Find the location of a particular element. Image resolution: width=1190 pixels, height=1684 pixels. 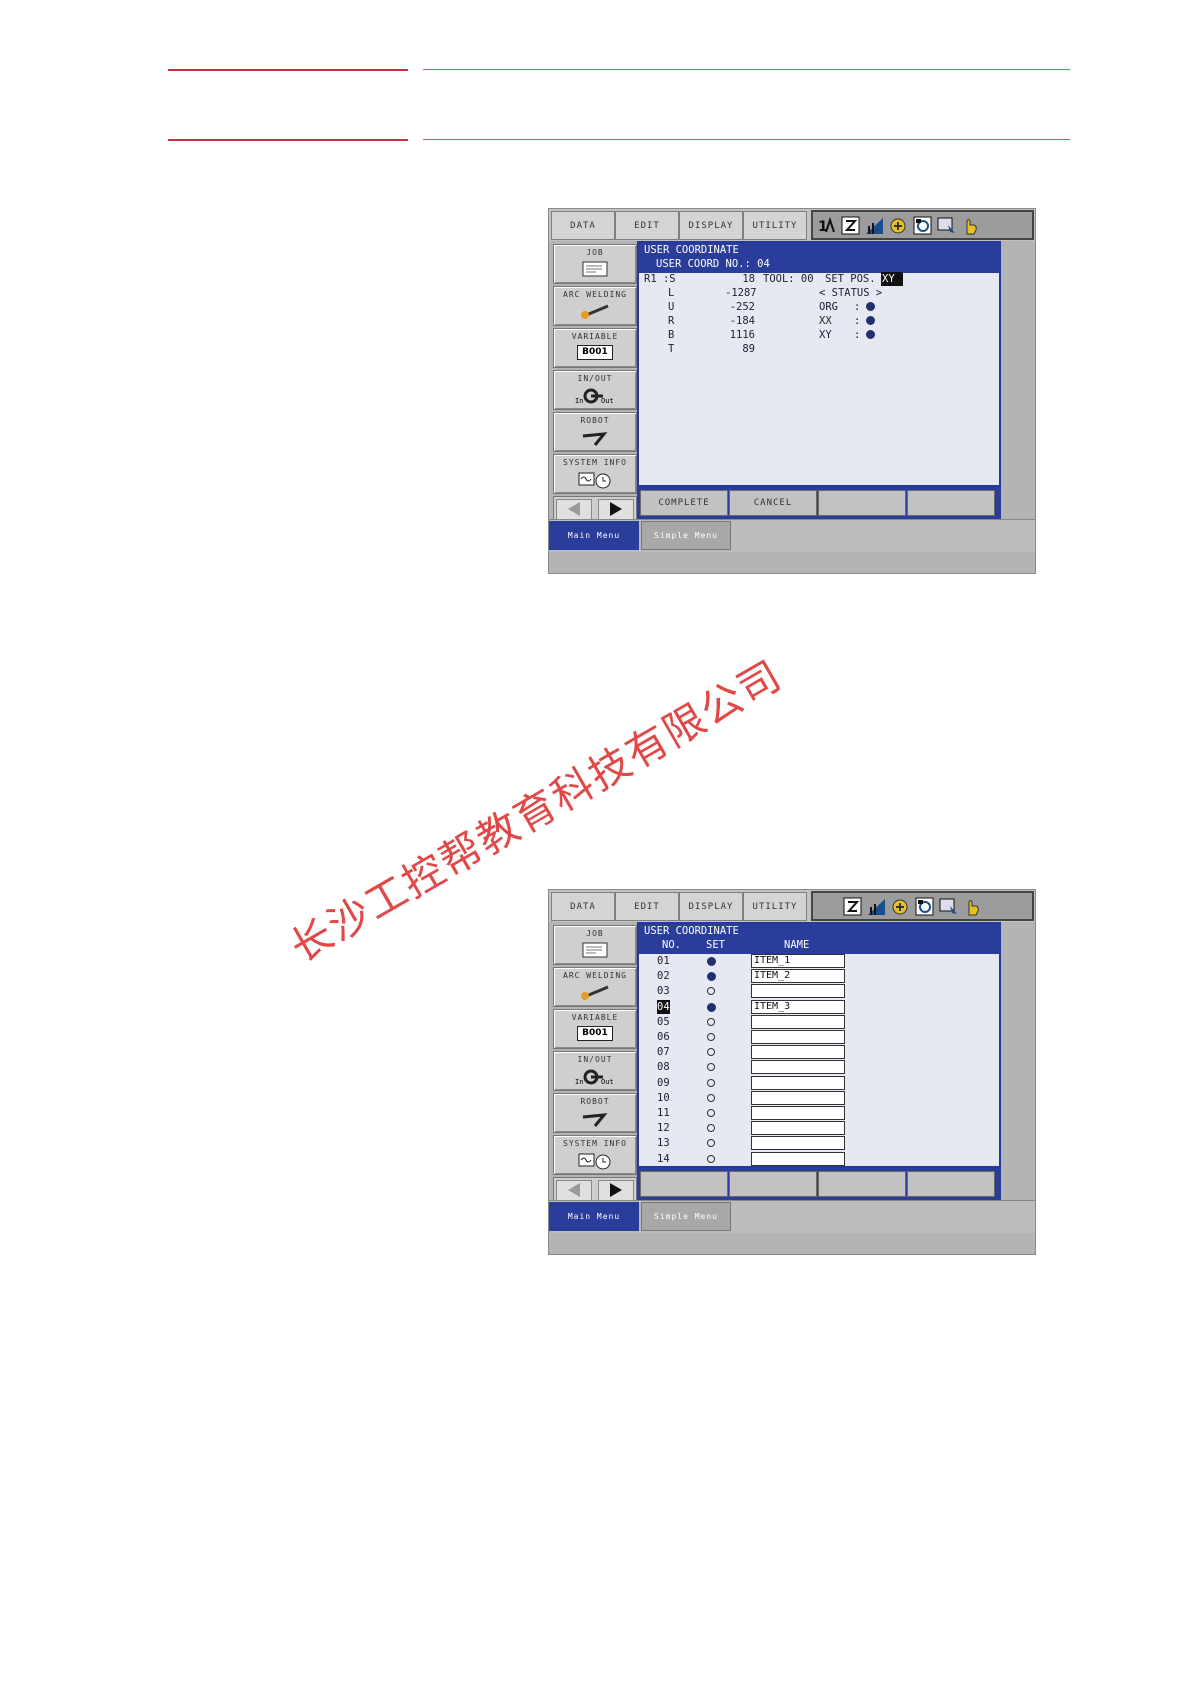

header-rule-left-top is located at coordinates (288, 70).